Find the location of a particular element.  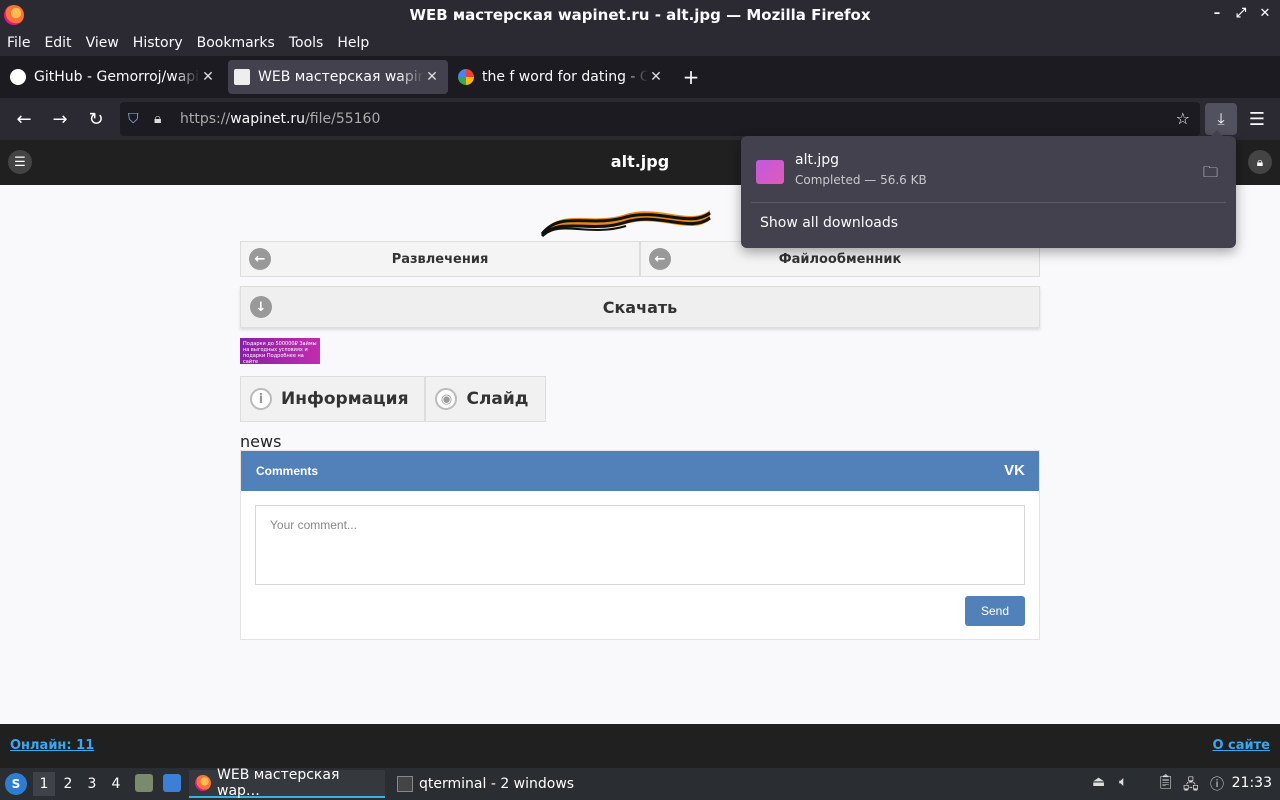

menu-bookmarks: Bookmarks is located at coordinates (236, 43).